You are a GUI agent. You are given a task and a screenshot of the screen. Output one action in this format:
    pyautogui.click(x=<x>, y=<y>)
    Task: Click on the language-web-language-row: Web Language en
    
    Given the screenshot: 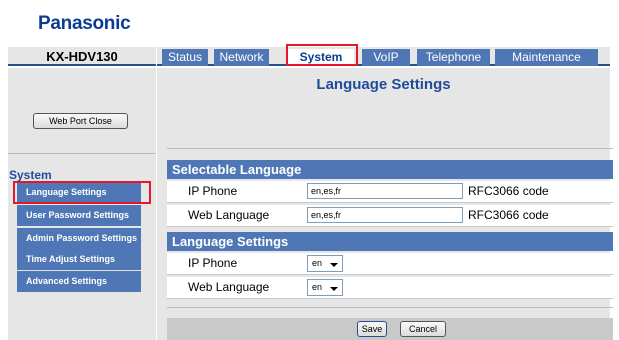 What is the action you would take?
    pyautogui.click(x=390, y=288)
    